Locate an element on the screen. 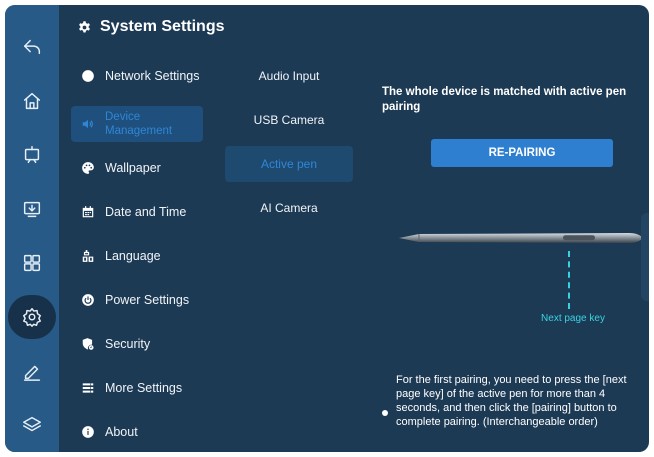  menu-item-label: Language is located at coordinates (133, 256).